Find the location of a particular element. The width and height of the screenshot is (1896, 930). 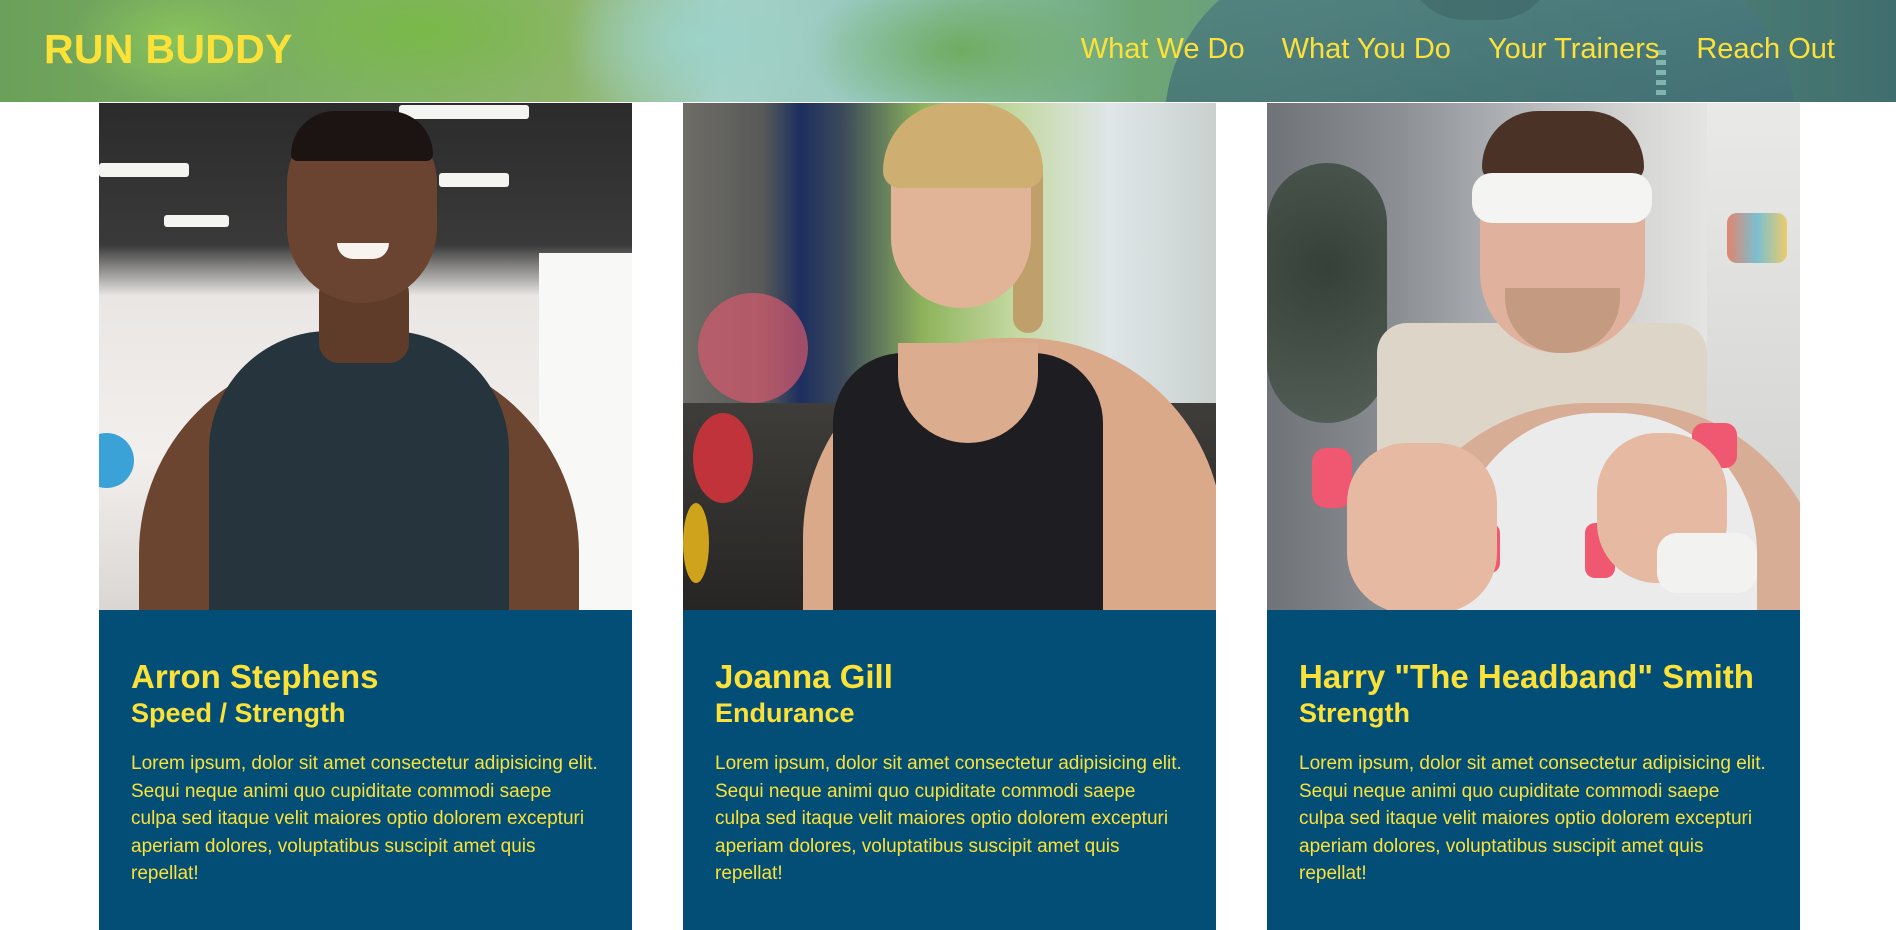

trainer-role: Endurance is located at coordinates (785, 713).